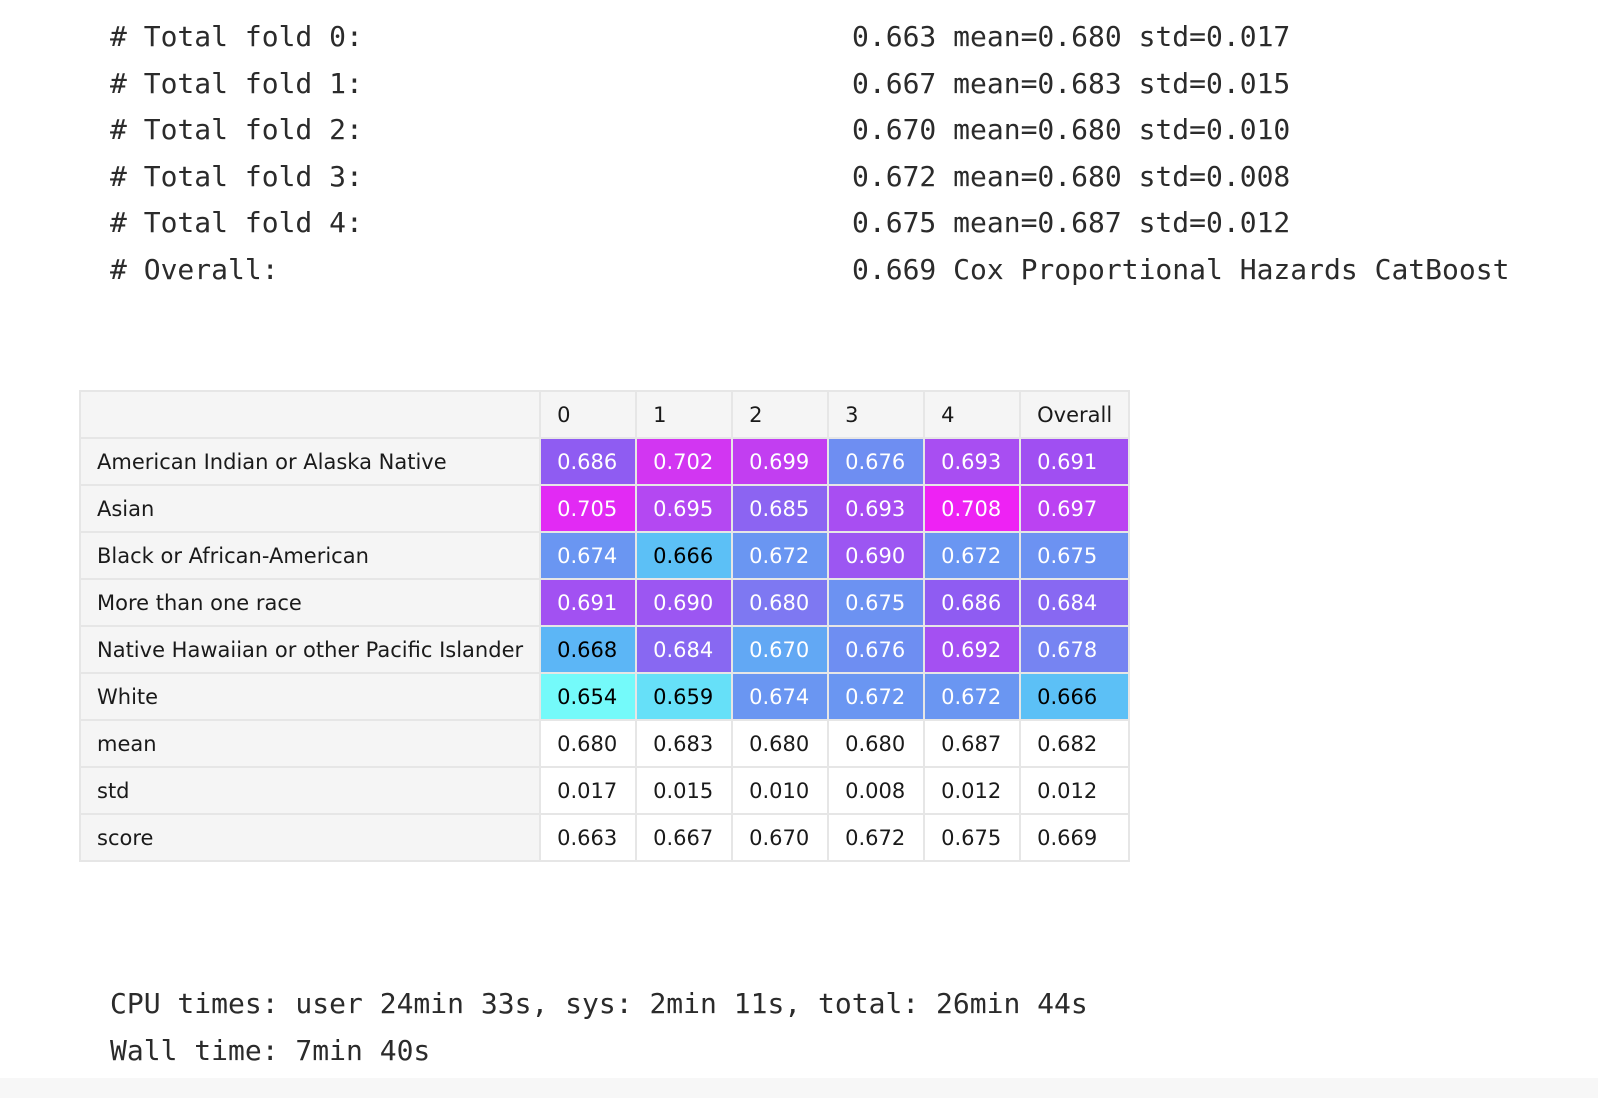  Describe the element at coordinates (588, 790) in the screenshot. I see `table-cell: 0.017` at that location.